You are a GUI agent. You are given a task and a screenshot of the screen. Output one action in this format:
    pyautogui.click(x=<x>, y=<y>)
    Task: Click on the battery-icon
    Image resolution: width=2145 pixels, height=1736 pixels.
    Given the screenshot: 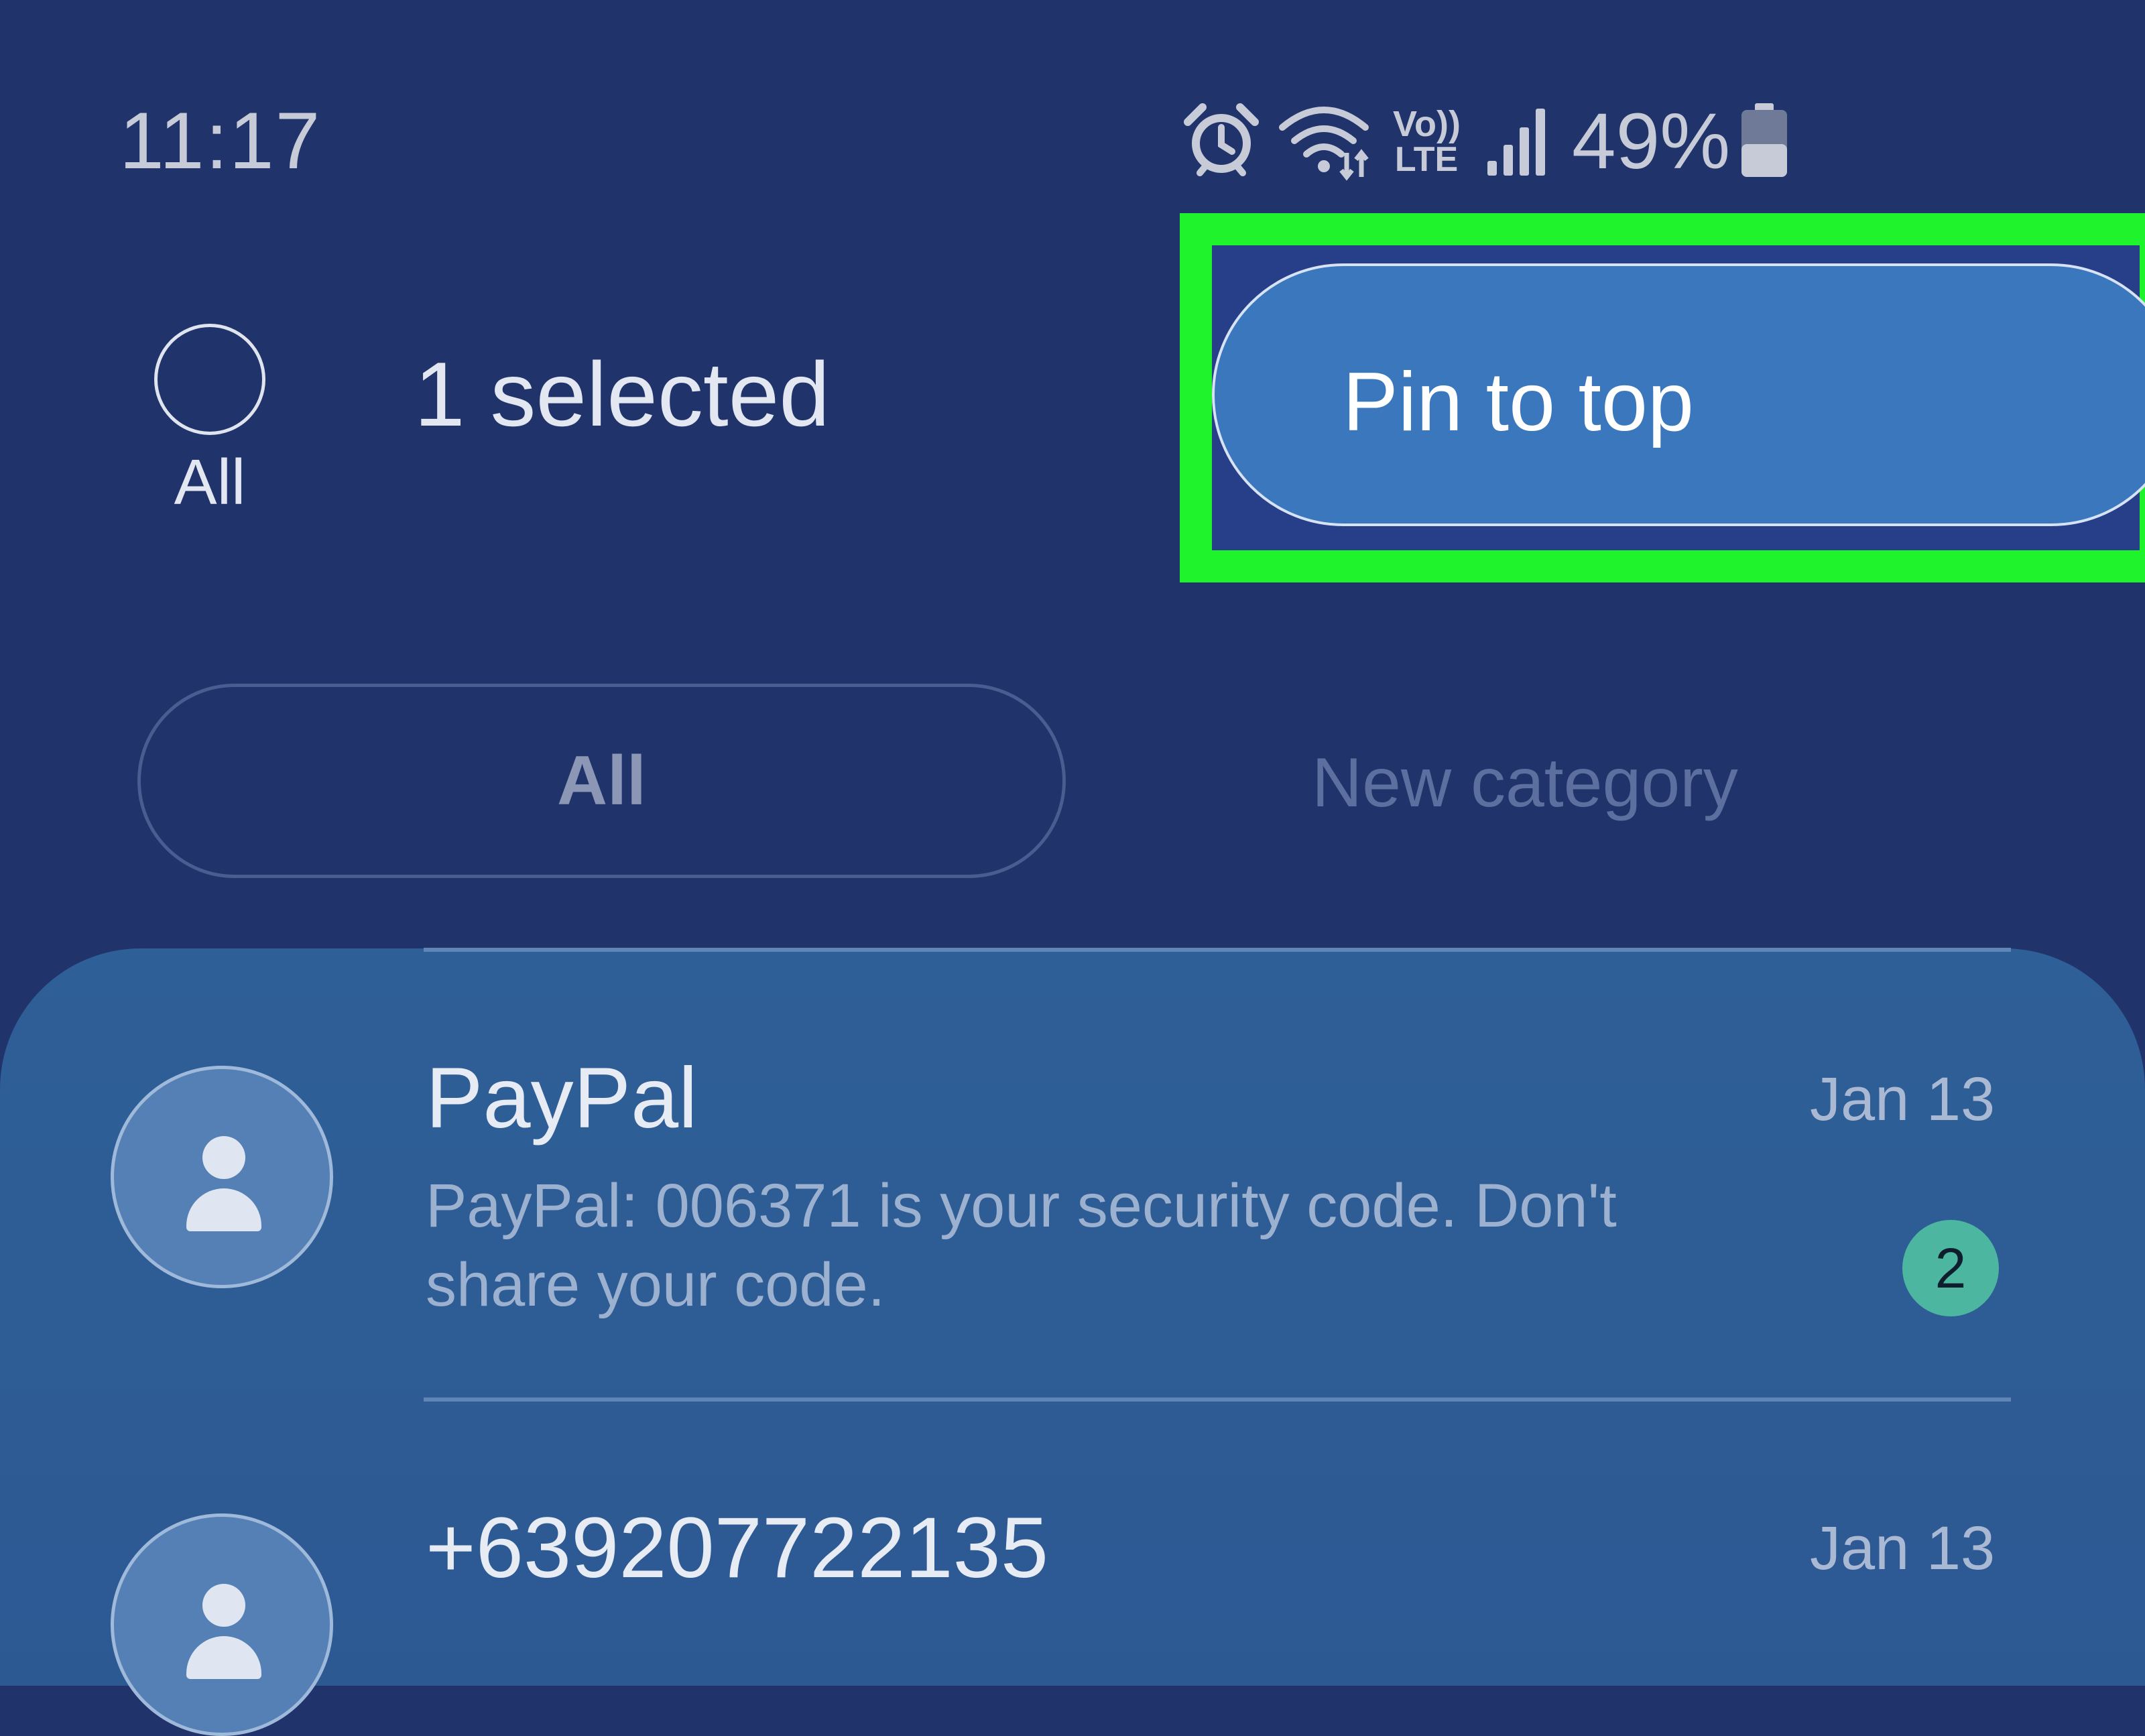 What is the action you would take?
    pyautogui.click(x=1764, y=140)
    